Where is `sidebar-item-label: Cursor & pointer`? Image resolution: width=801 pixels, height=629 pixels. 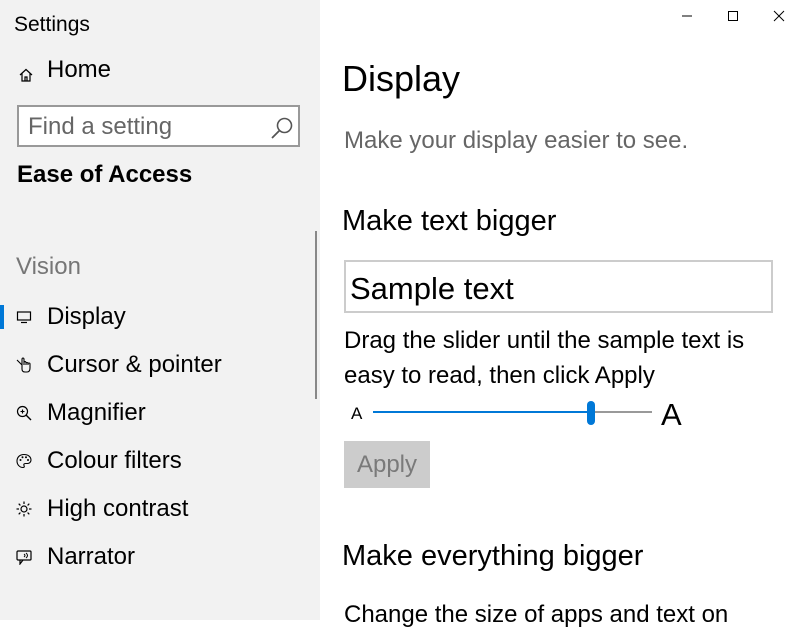 sidebar-item-label: Cursor & pointer is located at coordinates (134, 364).